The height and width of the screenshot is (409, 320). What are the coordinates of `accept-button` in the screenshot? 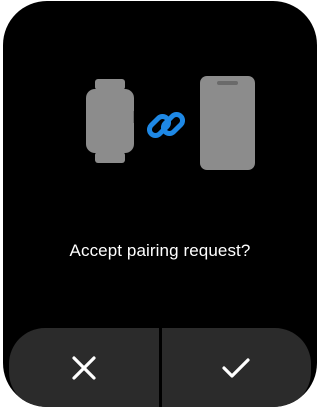 It's located at (234, 367).